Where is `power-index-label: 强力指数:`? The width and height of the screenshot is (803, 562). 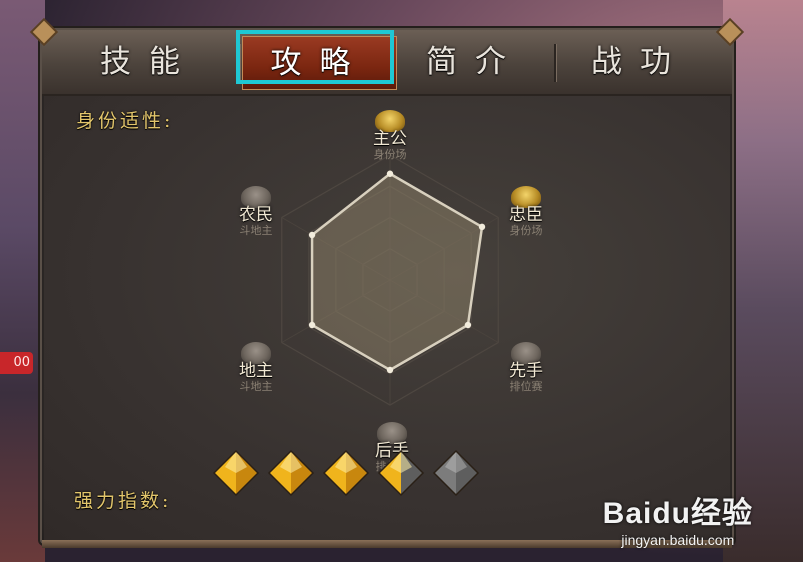
power-index-label: 强力指数: is located at coordinates (123, 501).